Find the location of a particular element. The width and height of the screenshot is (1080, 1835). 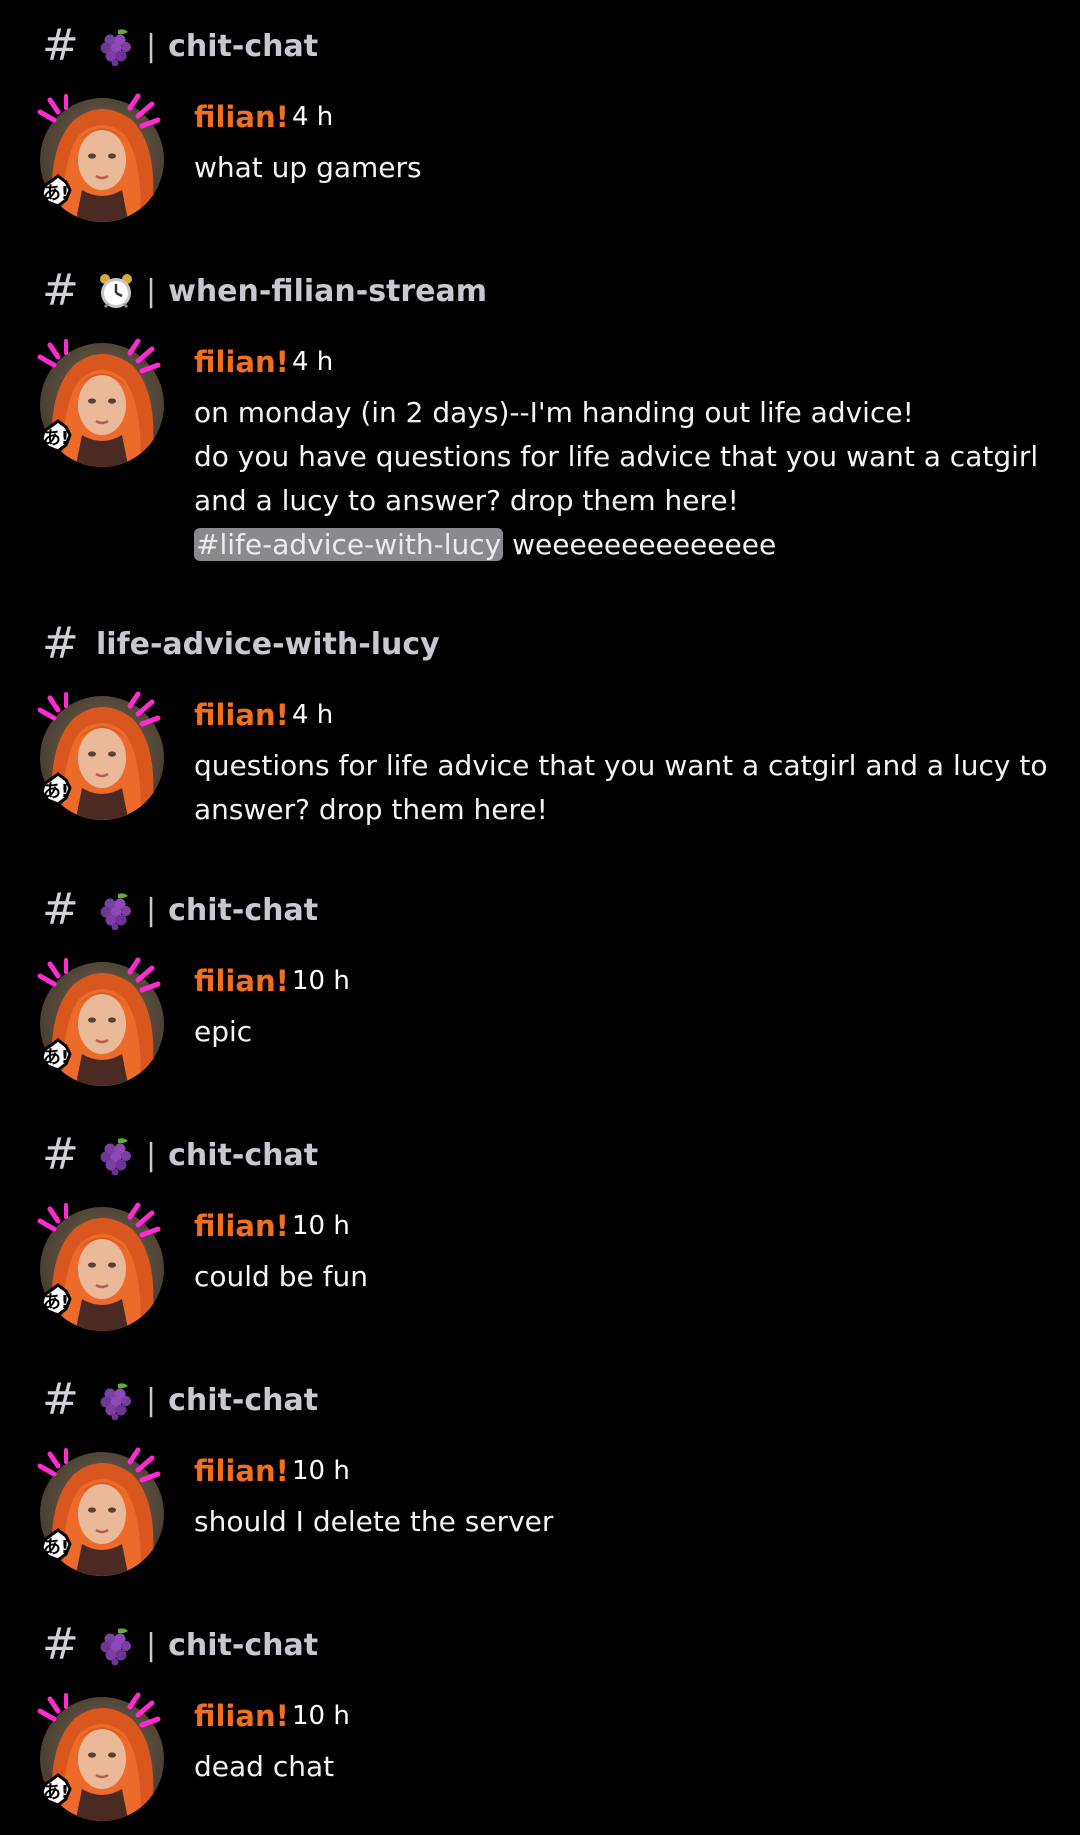

channel-name: when-filian-stream is located at coordinates (328, 291).